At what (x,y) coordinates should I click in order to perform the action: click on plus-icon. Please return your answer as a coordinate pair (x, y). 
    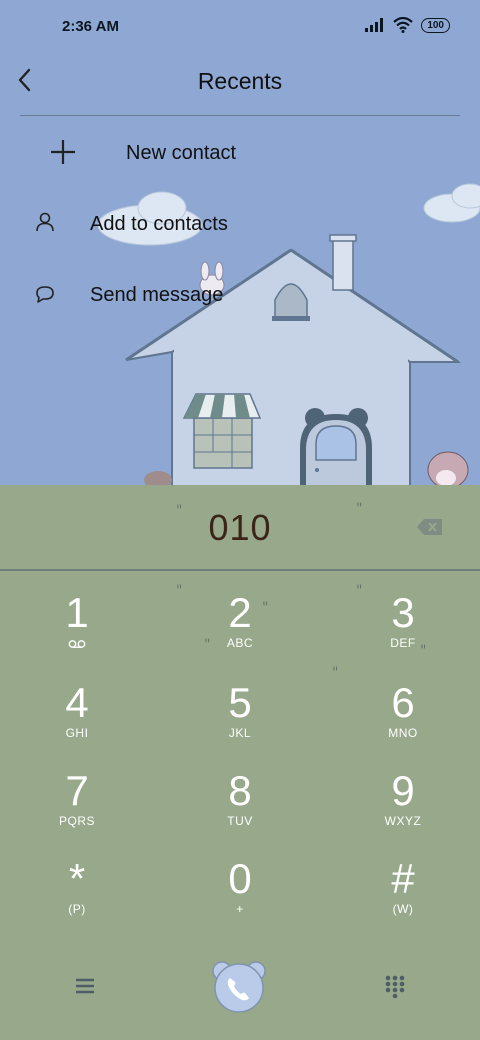
    Looking at the image, I should click on (63, 152).